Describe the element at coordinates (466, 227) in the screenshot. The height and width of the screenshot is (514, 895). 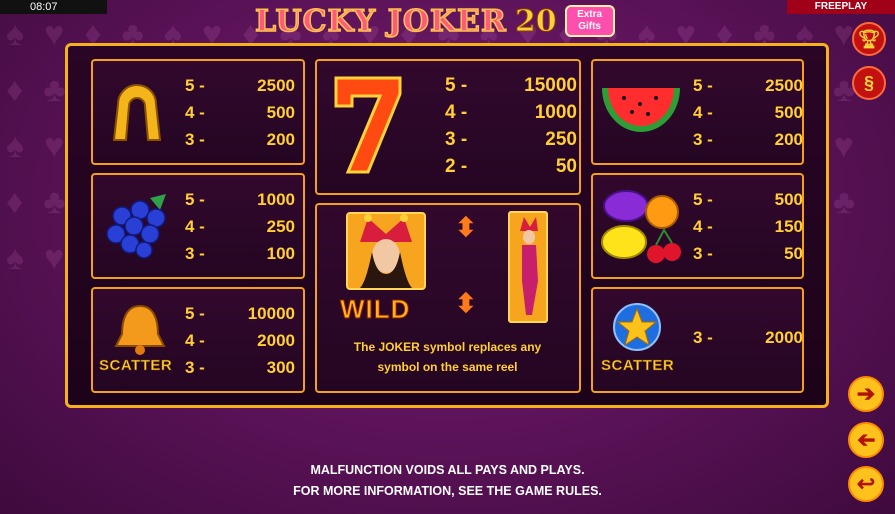
I see `arrow-up-icon: ⬍` at that location.